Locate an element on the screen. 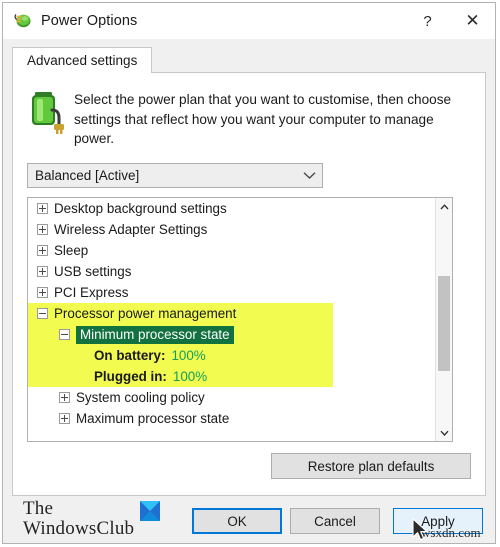 Image resolution: width=500 pixels, height=547 pixels. tree-item-minimum-processor-state: Minimum processor state is located at coordinates (231, 334).